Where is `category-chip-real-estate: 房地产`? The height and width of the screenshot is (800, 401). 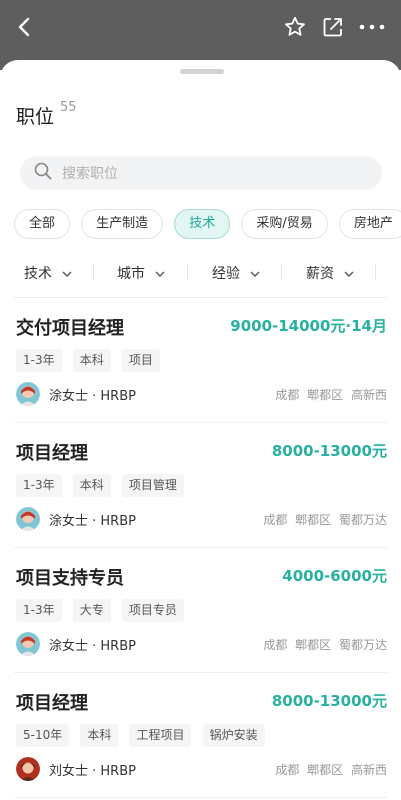
category-chip-real-estate: 房地产 is located at coordinates (369, 224).